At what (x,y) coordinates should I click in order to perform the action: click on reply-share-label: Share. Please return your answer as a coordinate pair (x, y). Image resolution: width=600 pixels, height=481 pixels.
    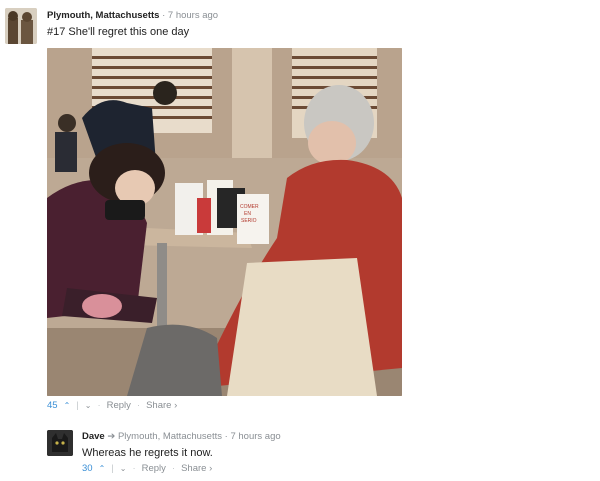
    Looking at the image, I should click on (194, 468).